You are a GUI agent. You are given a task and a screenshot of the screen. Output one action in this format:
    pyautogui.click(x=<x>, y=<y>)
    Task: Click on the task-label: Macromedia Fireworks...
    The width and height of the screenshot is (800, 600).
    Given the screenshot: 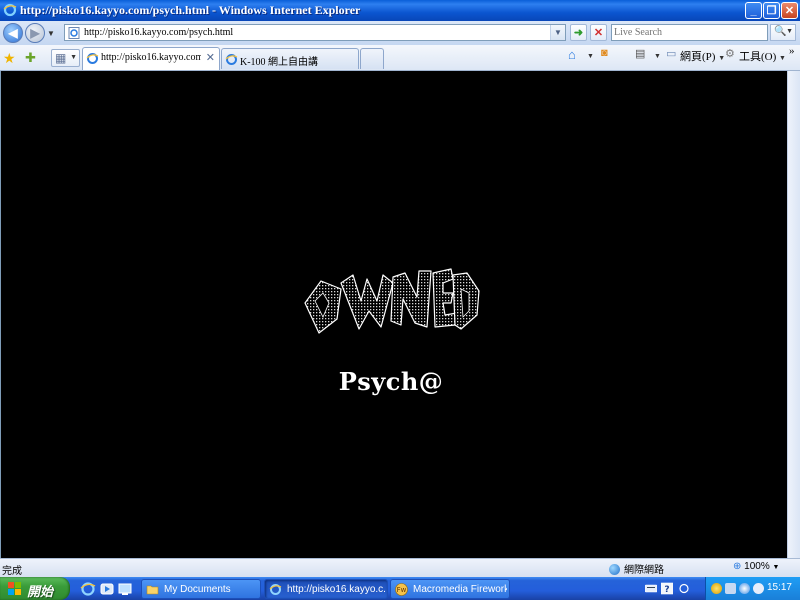 What is the action you would take?
    pyautogui.click(x=460, y=589)
    